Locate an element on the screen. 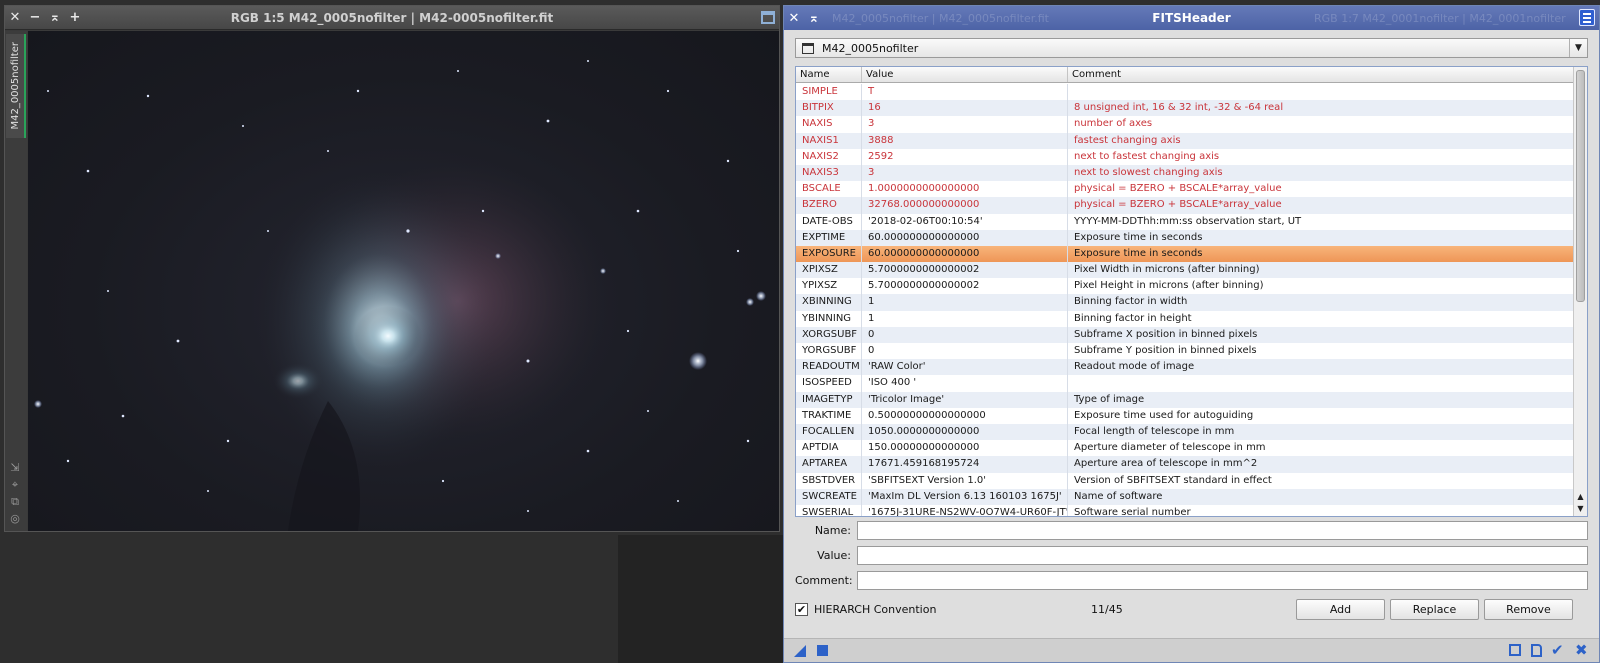 The height and width of the screenshot is (663, 1600). view-id-tab: M42_0005nofilter is located at coordinates (16, 86).